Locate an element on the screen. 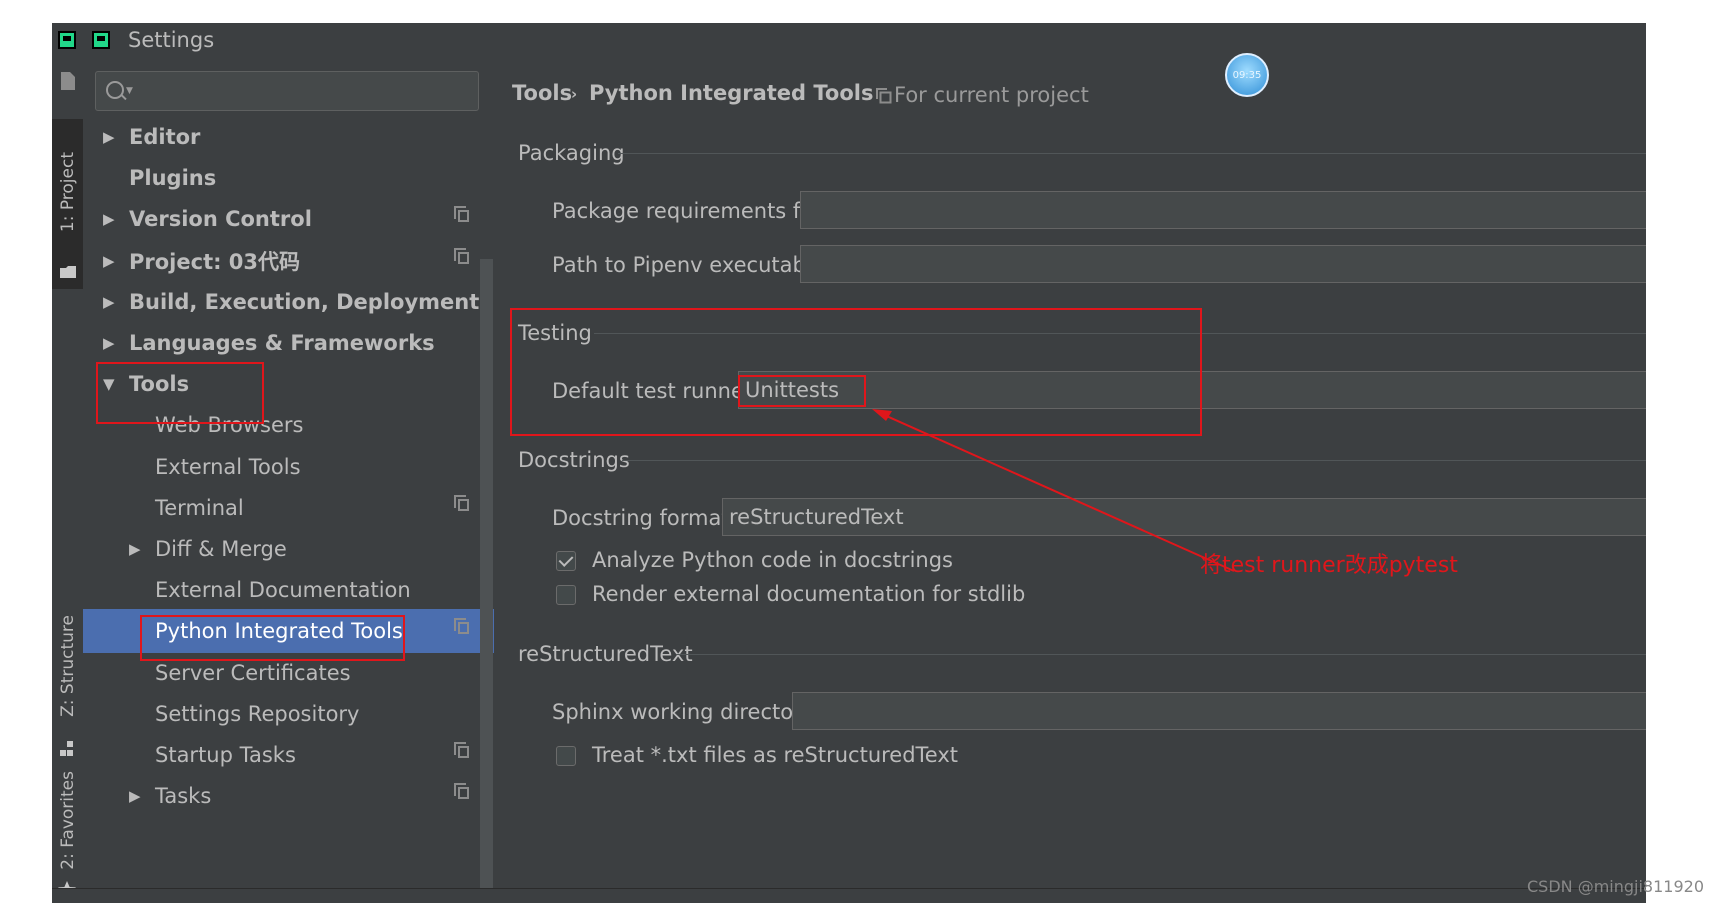 Image resolution: width=1710 pixels, height=904 pixels. tree-item-startup-tasks: Startup Tasks is located at coordinates (288, 755).